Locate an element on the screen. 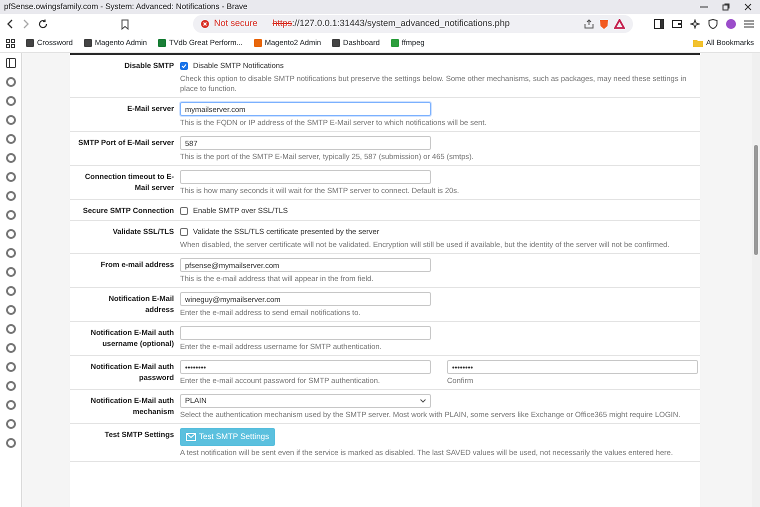  shield-icon is located at coordinates (713, 24).